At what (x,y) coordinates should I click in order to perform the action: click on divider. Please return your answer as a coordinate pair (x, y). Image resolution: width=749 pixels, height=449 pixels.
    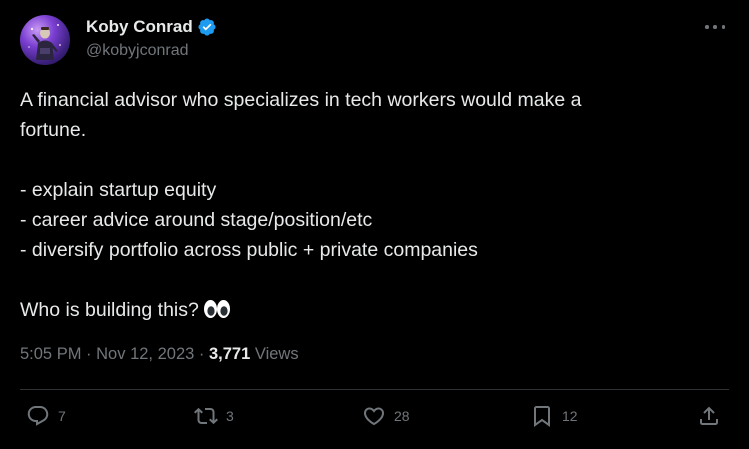
    Looking at the image, I should click on (374, 389).